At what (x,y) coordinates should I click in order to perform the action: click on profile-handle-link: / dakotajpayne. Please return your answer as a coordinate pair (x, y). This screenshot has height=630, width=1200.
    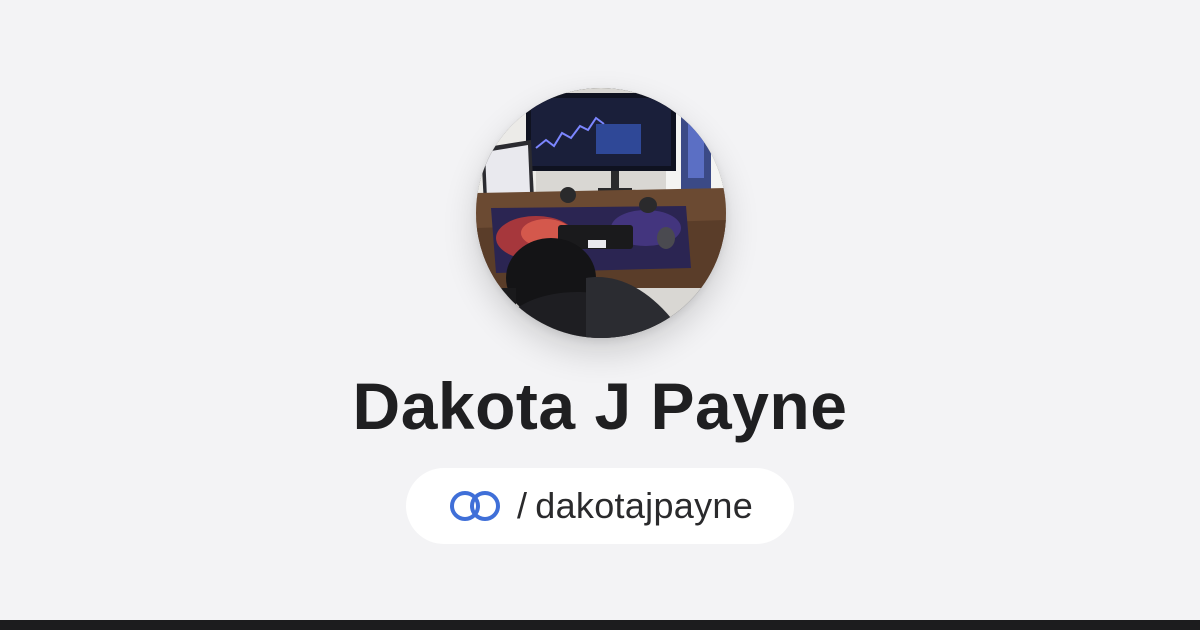
    Looking at the image, I should click on (600, 506).